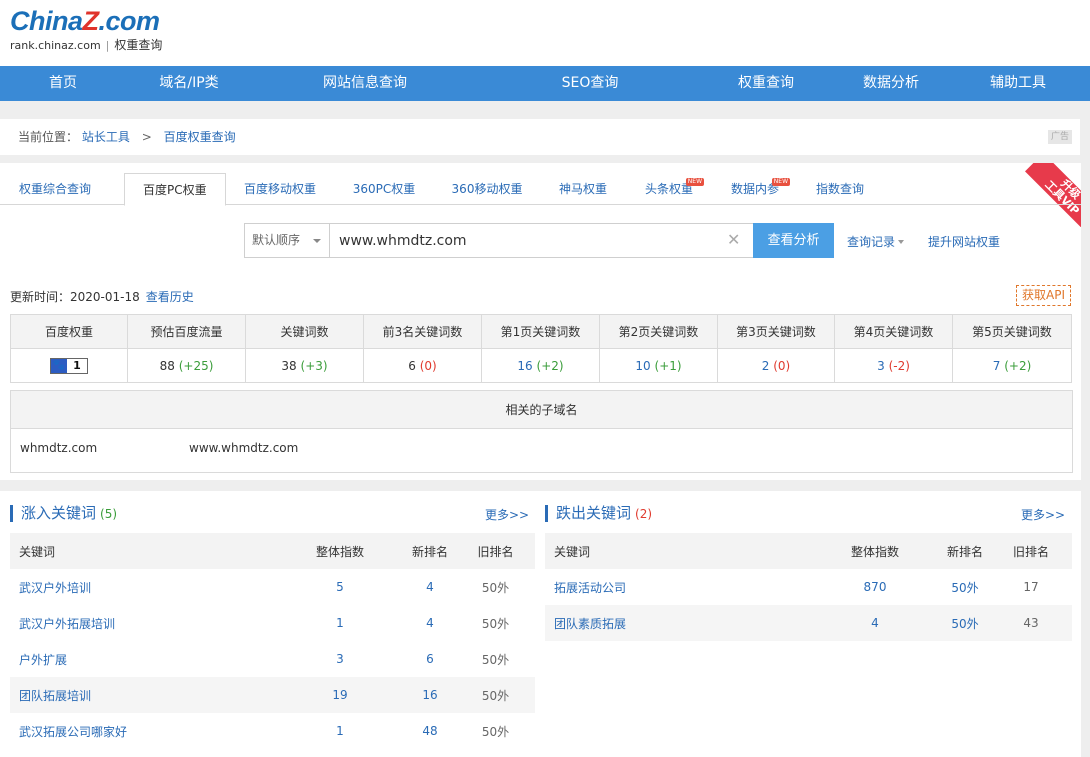  Describe the element at coordinates (430, 731) in the screenshot. I see `new-rank: 48` at that location.